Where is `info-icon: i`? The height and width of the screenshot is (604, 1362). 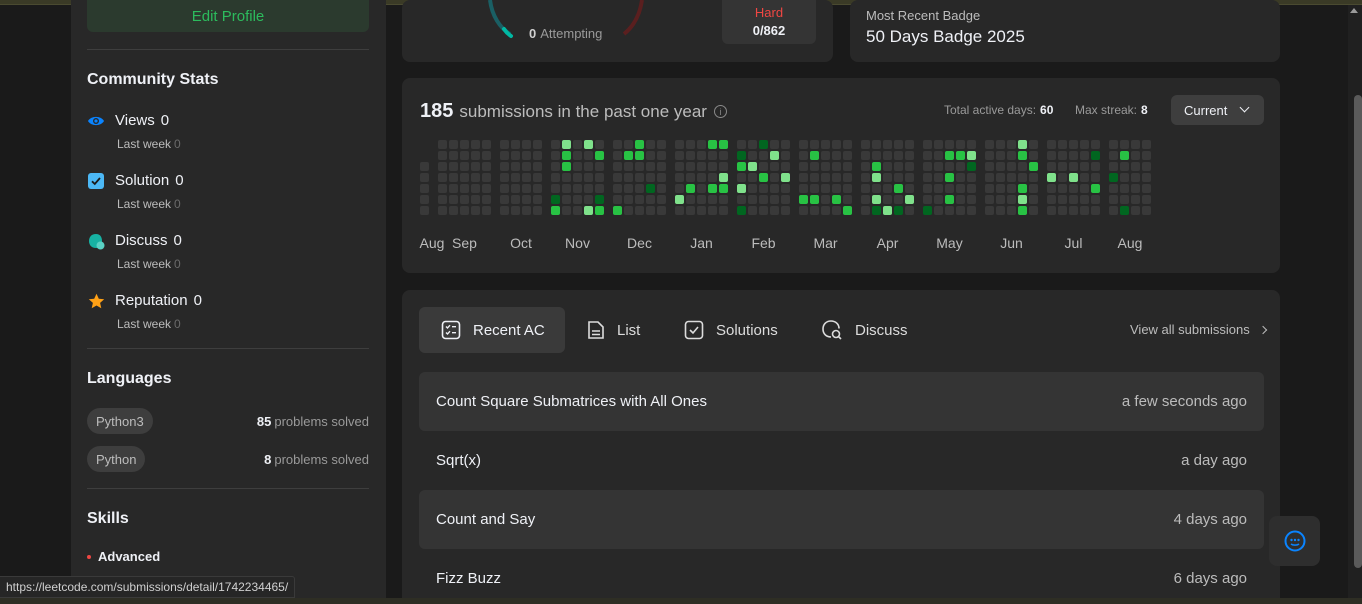
info-icon: i is located at coordinates (720, 111).